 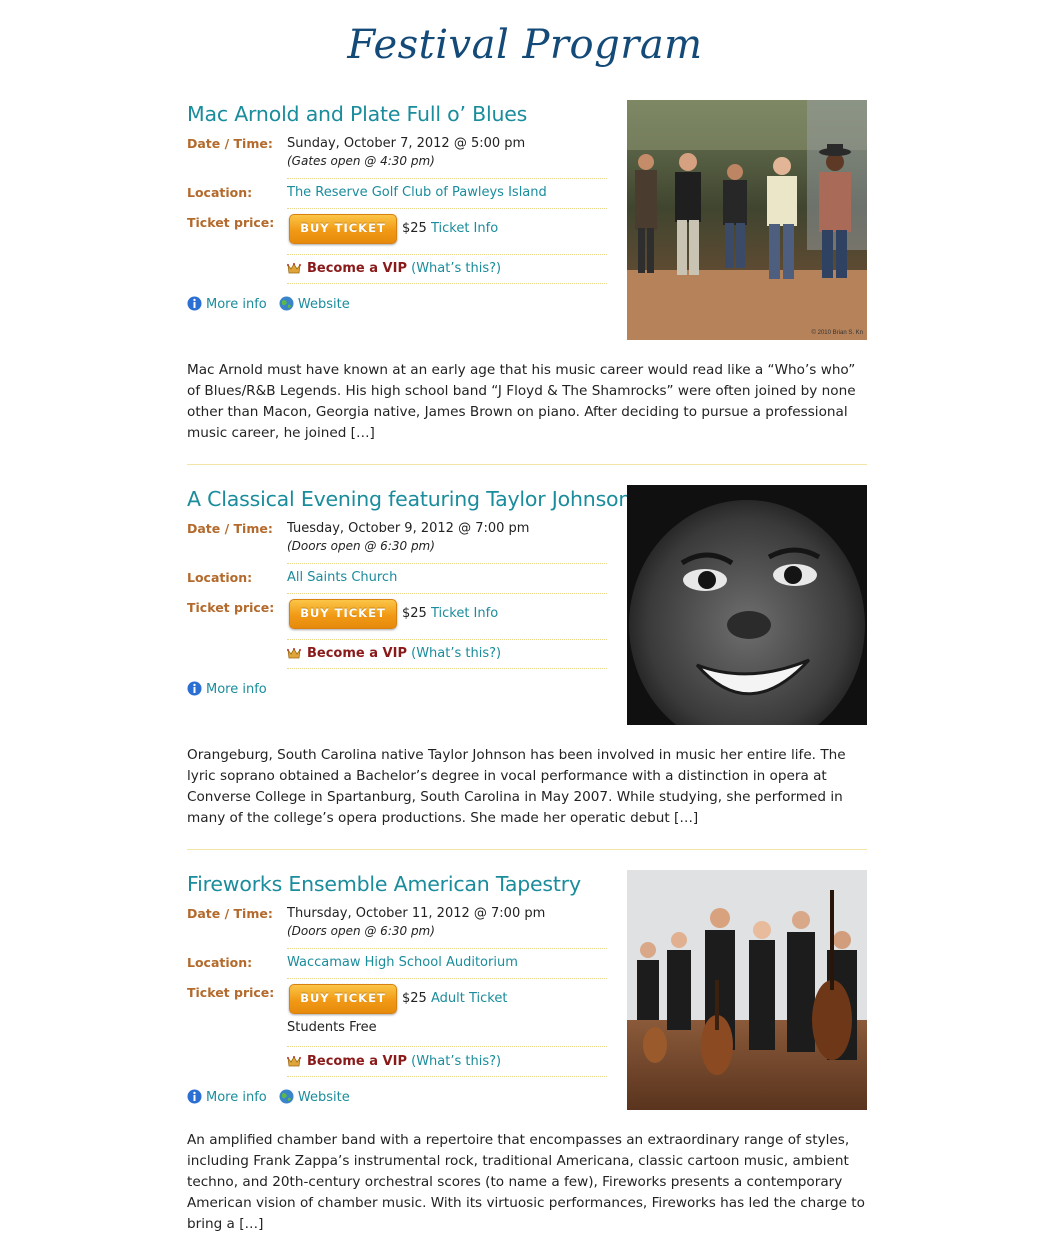 What do you see at coordinates (447, 962) in the screenshot?
I see `location-link: Waccamaw High School Auditorium` at bounding box center [447, 962].